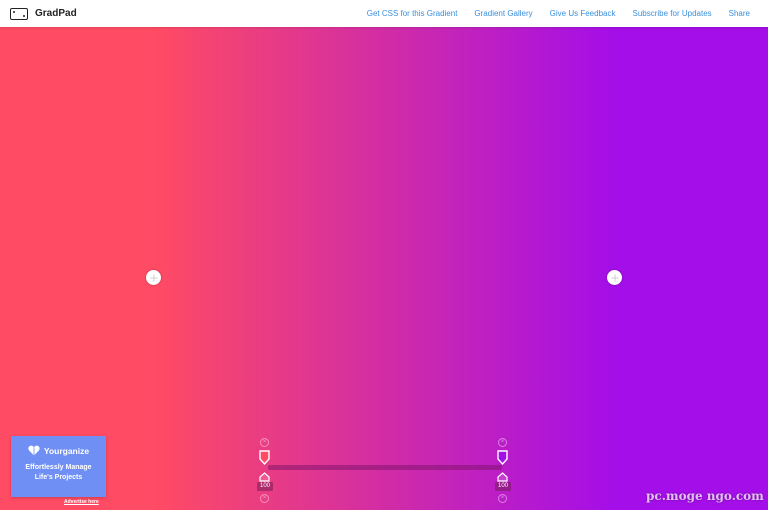 The image size is (768, 510). What do you see at coordinates (502, 457) in the screenshot?
I see `color-stop-2-marker` at bounding box center [502, 457].